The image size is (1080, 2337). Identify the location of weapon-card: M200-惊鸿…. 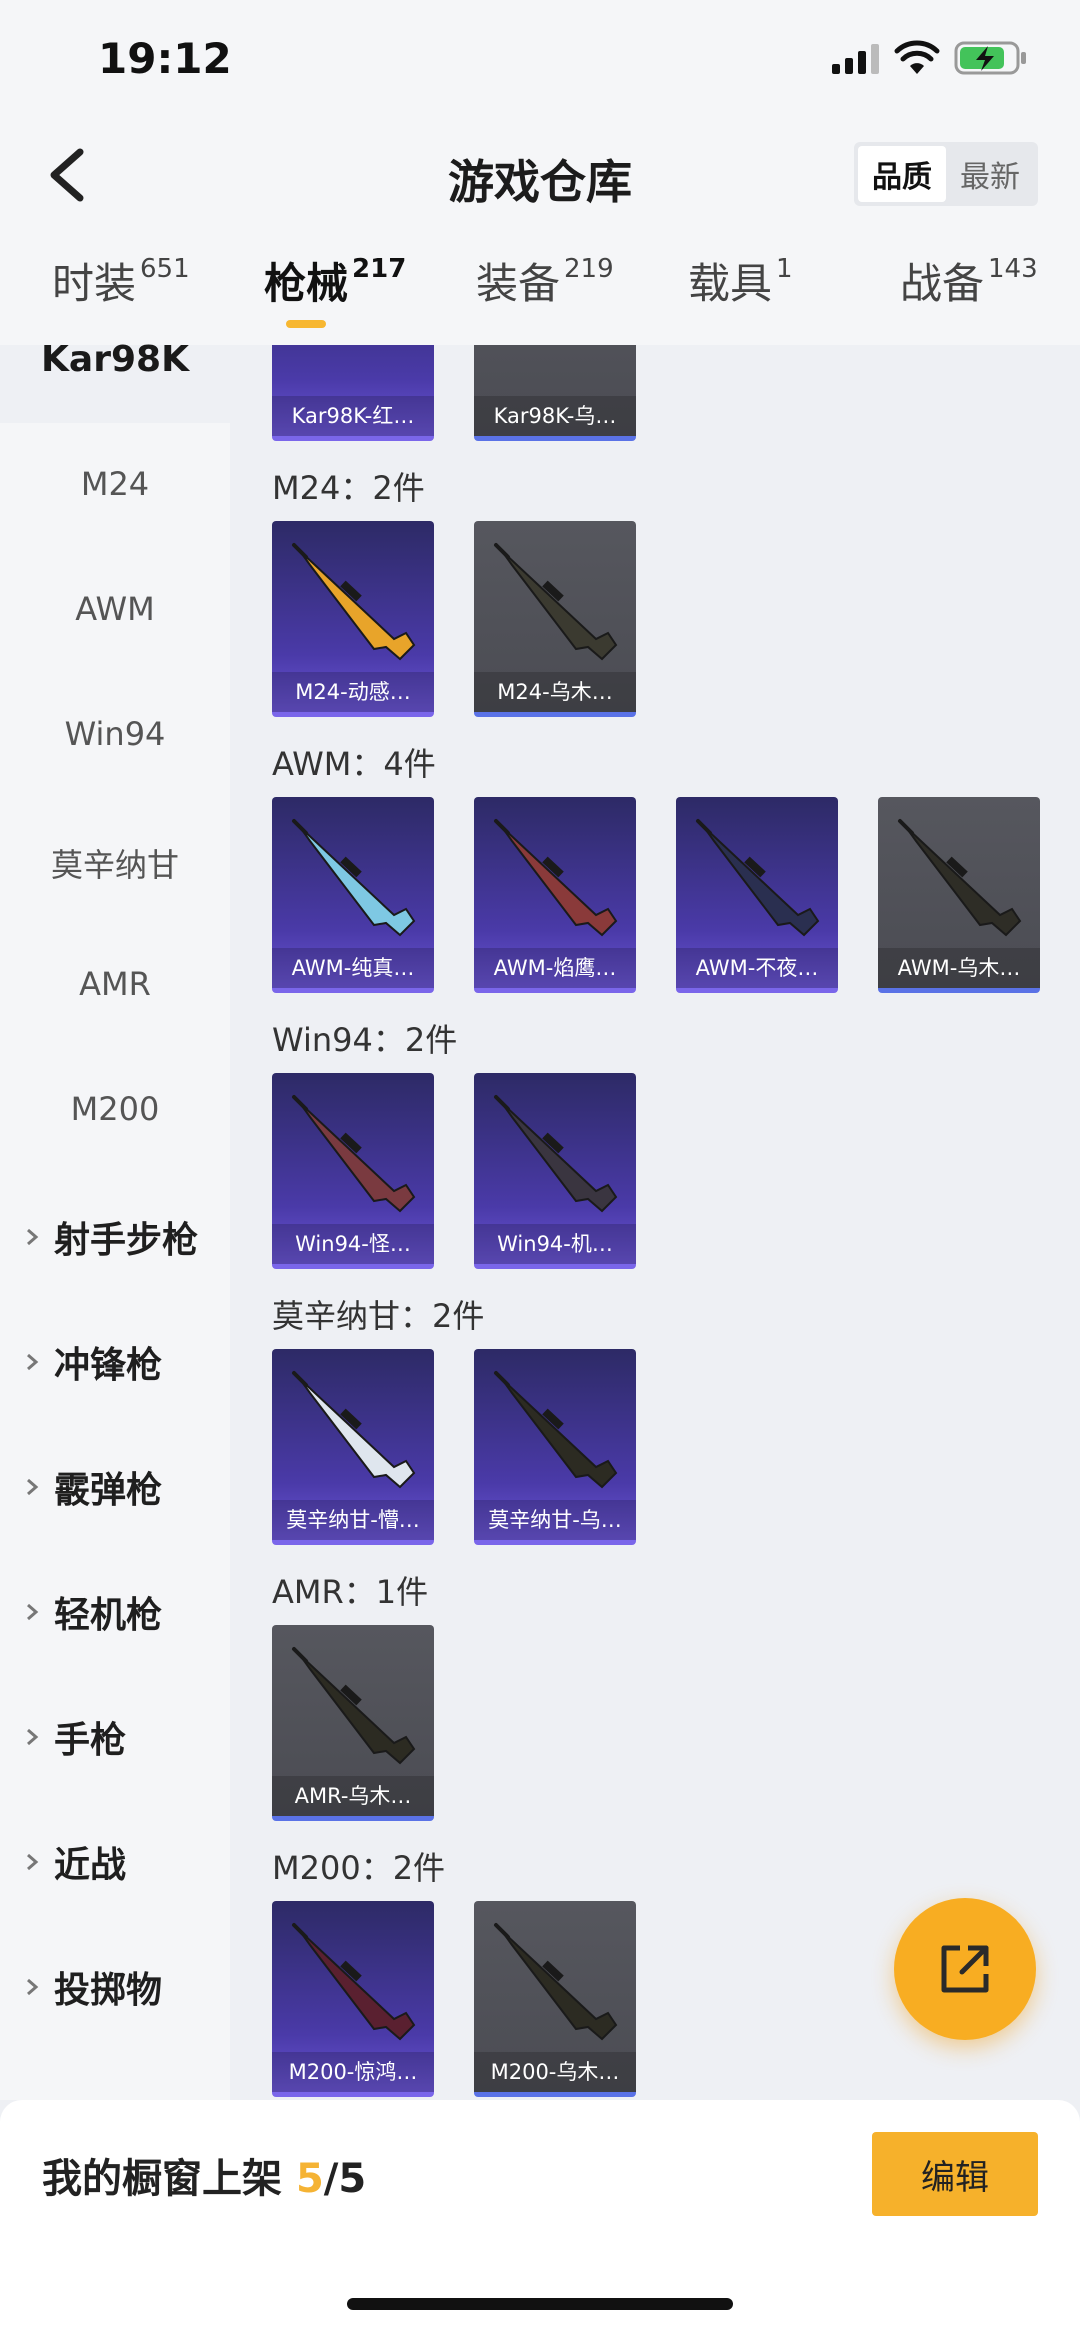
(353, 1999).